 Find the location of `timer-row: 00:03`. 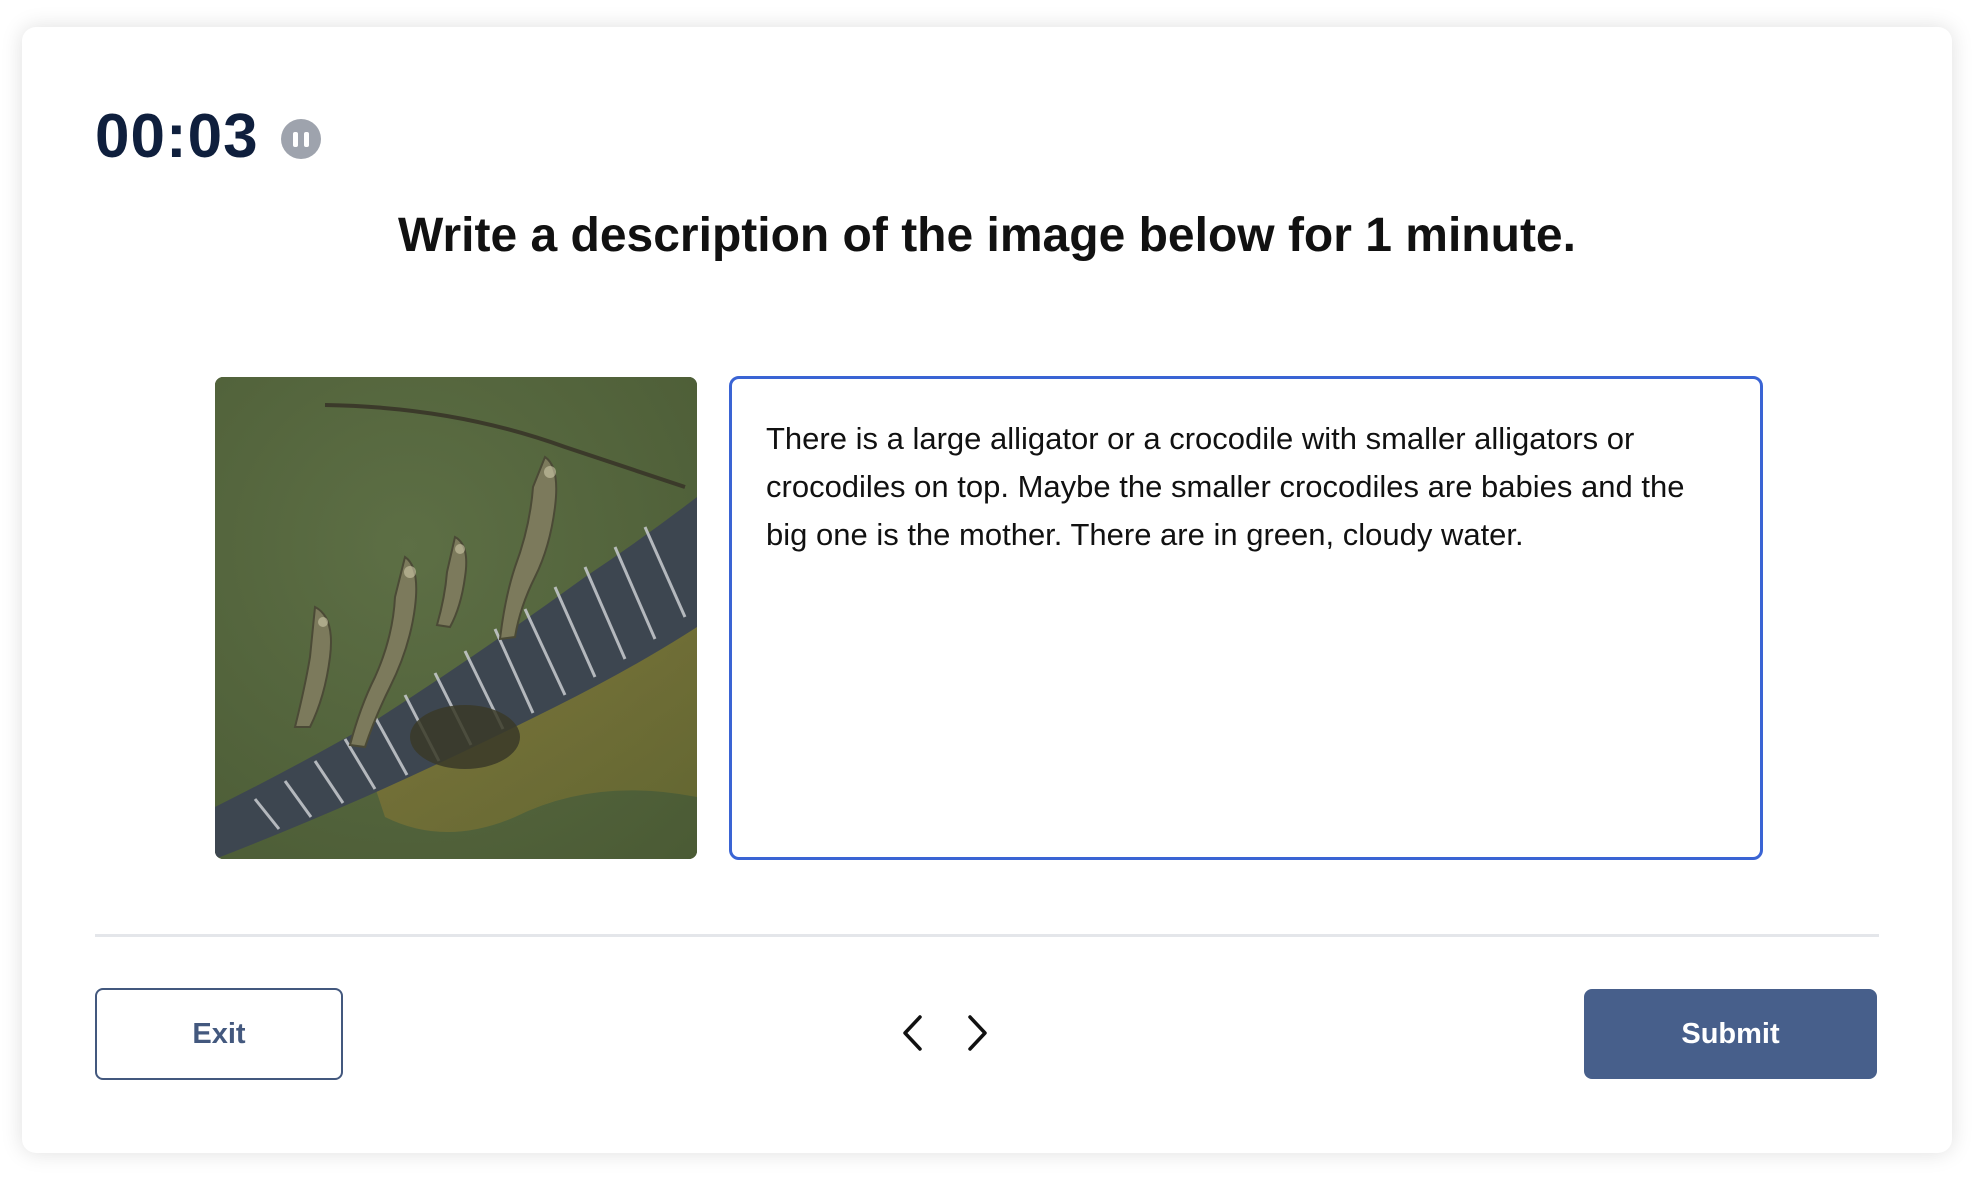

timer-row: 00:03 is located at coordinates (208, 137).